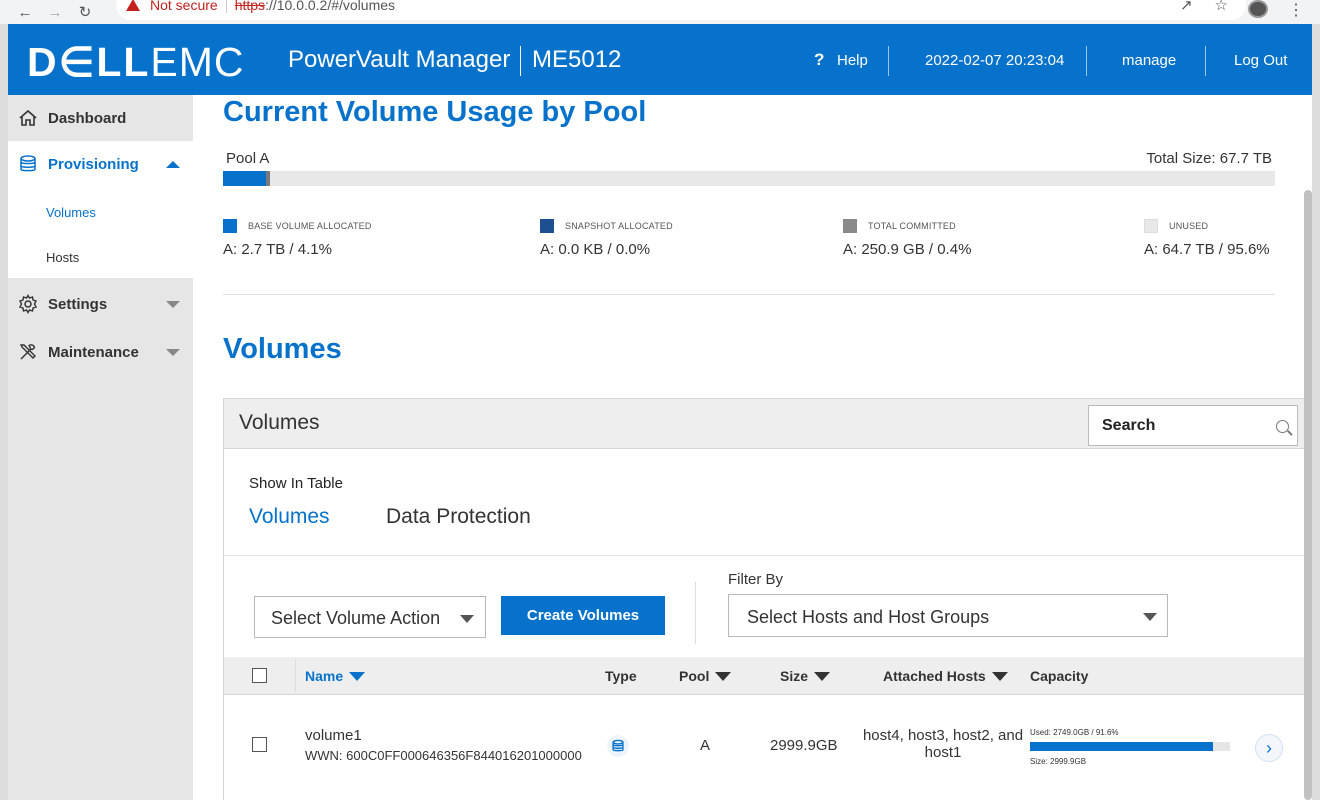 This screenshot has width=1320, height=800. What do you see at coordinates (259, 744) in the screenshot?
I see `row-checkbox` at bounding box center [259, 744].